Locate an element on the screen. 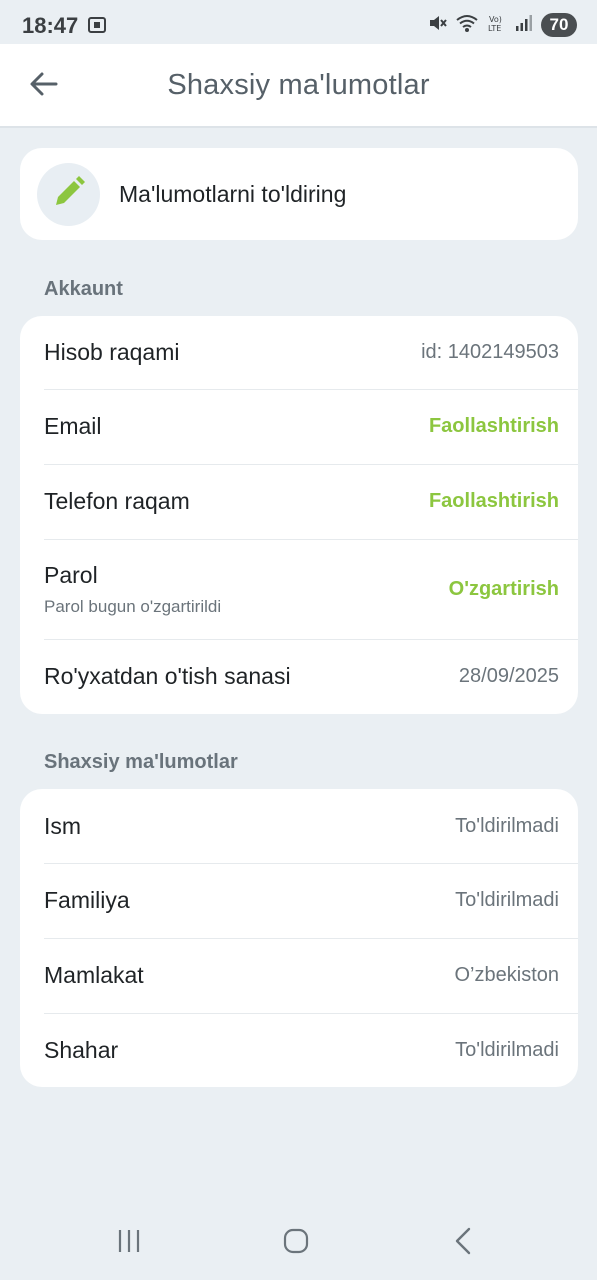 The width and height of the screenshot is (597, 1280). wifi-icon is located at coordinates (467, 25).